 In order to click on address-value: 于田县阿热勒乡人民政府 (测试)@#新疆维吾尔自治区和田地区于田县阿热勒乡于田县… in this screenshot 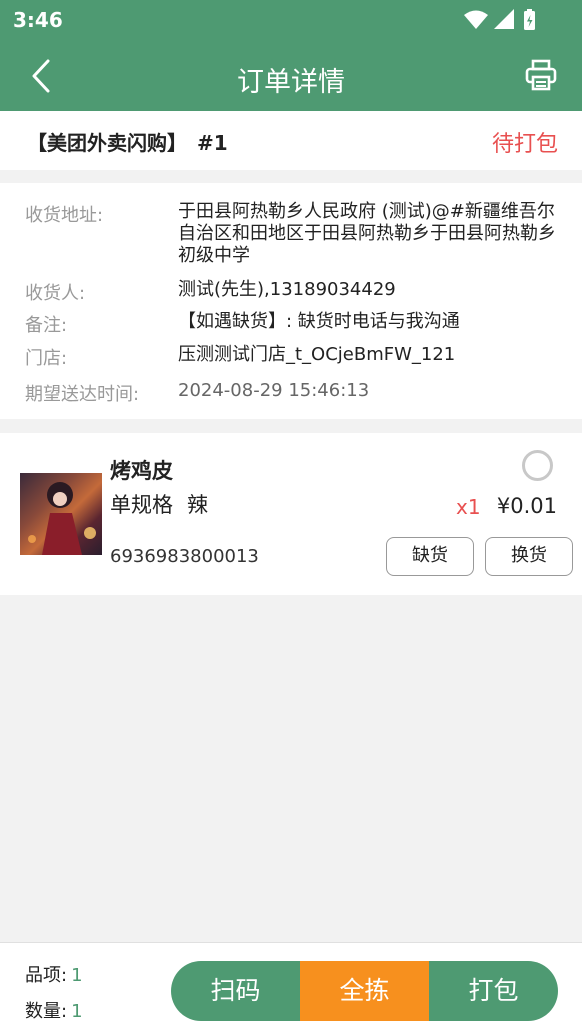, I will do `click(367, 233)`.